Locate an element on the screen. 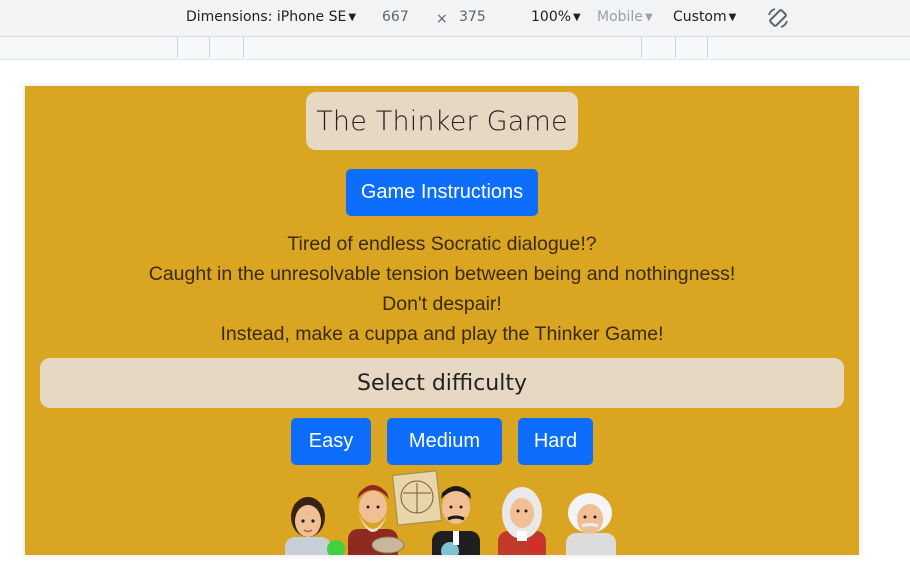 The image size is (910, 577). width-input: 667 is located at coordinates (395, 17).